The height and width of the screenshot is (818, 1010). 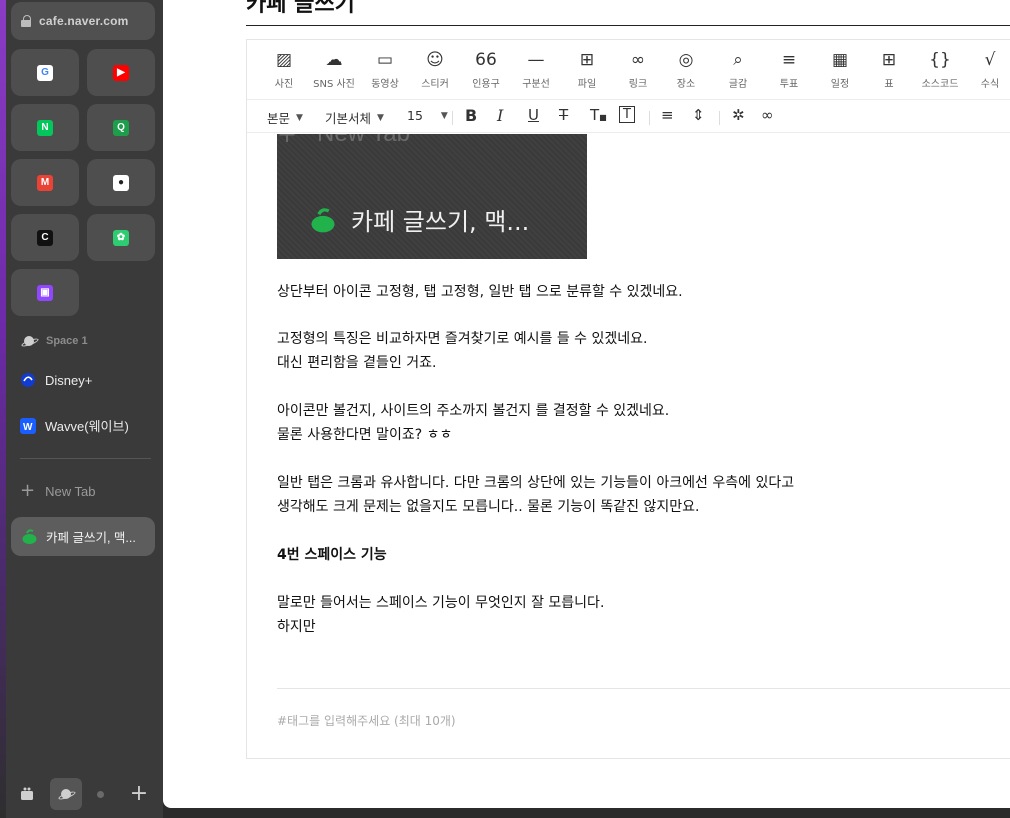 I want to click on leaf-app-icon: ✿, so click(x=121, y=237).